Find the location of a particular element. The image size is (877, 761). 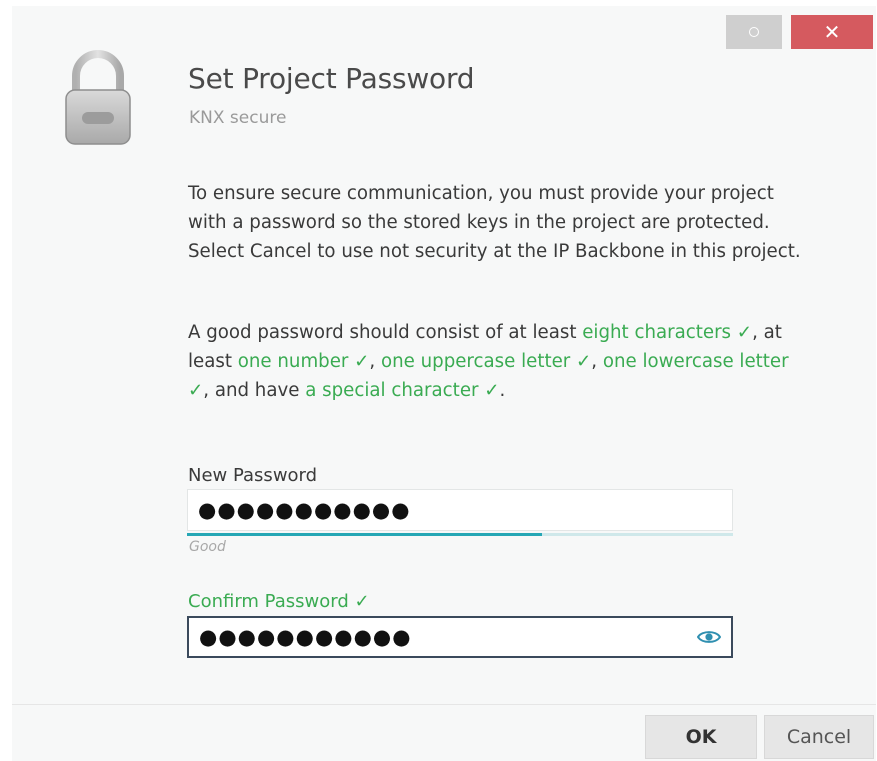

dialog-subtitle: KNX secure is located at coordinates (238, 118).